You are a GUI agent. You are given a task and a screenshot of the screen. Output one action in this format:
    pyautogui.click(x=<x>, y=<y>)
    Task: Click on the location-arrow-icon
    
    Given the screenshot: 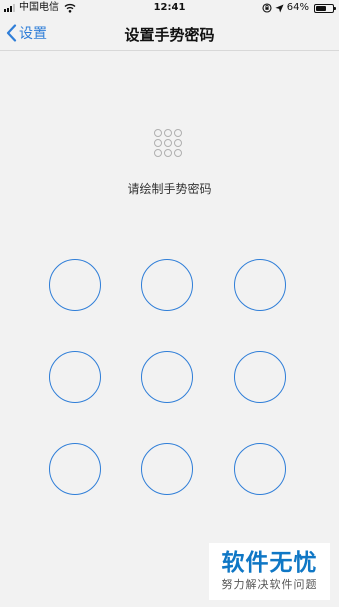 What is the action you would take?
    pyautogui.click(x=279, y=8)
    